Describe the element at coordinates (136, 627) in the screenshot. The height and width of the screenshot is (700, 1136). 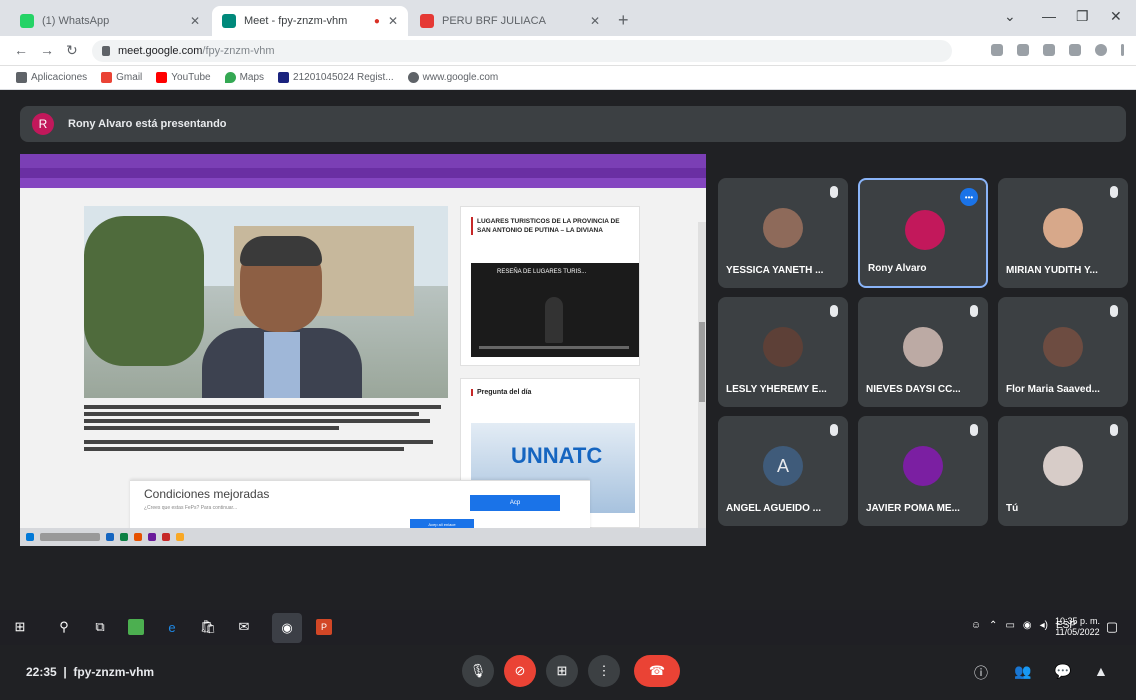
I see `app-icon` at that location.